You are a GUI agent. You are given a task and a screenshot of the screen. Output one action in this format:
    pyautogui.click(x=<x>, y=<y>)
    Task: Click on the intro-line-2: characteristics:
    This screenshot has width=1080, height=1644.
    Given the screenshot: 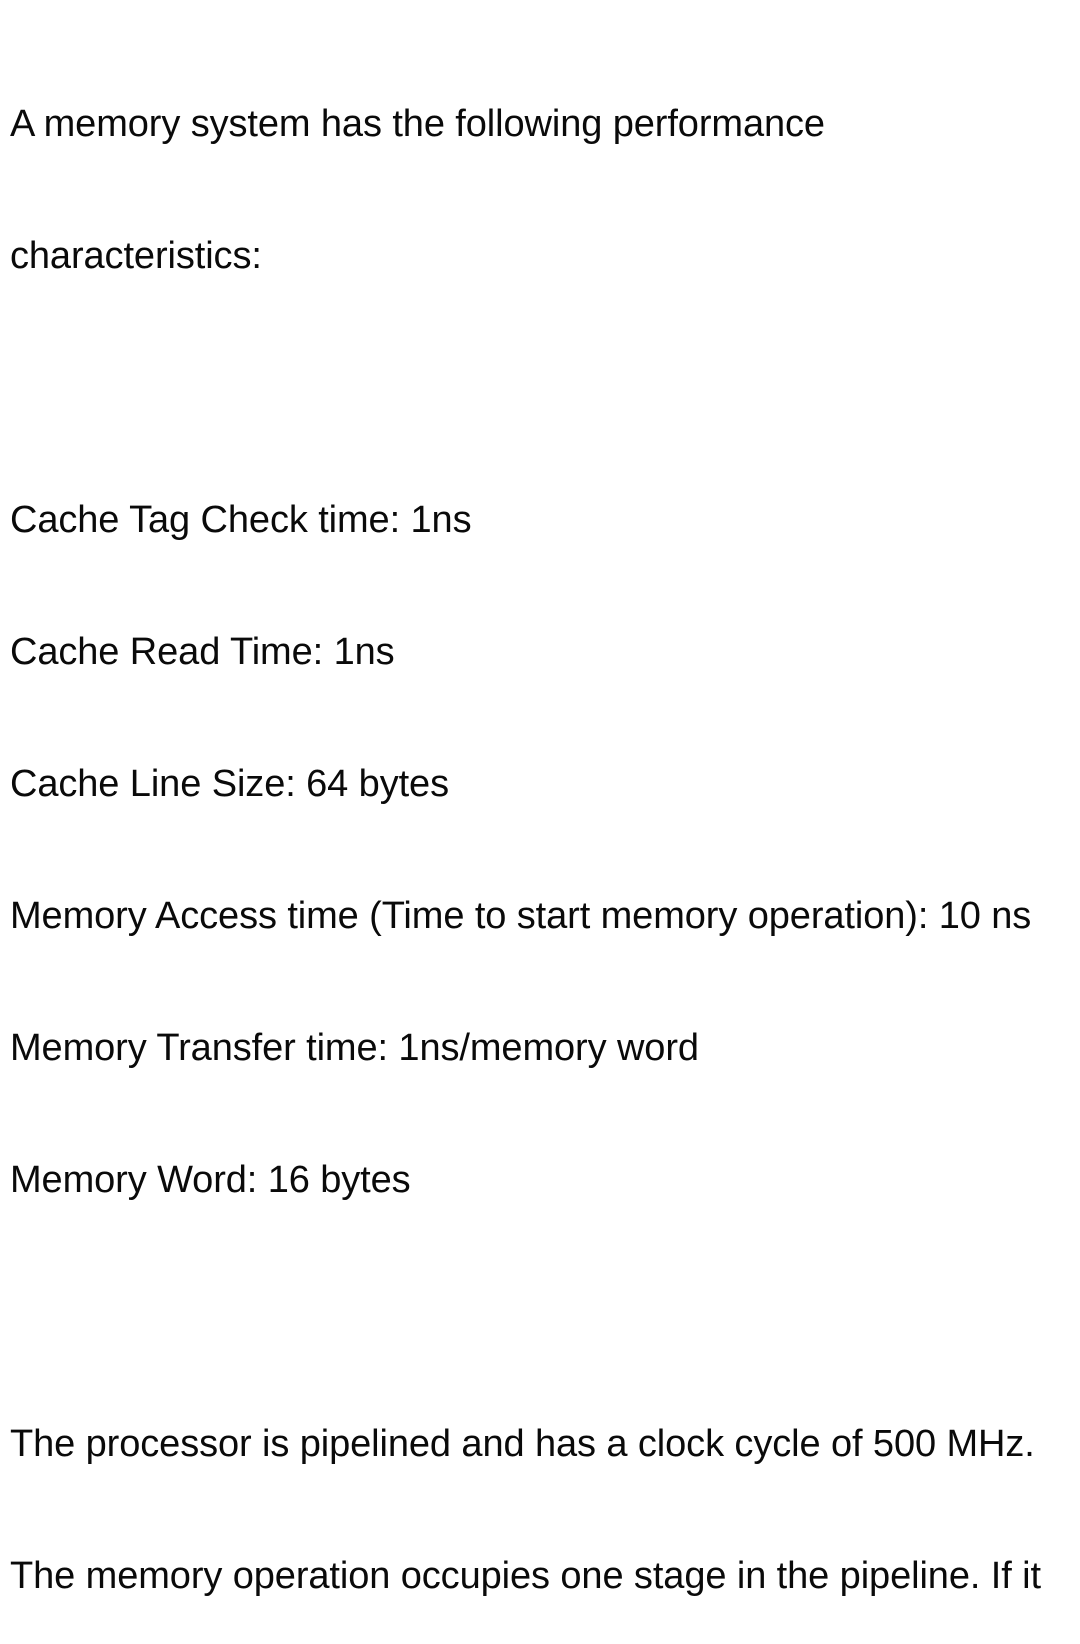 What is the action you would take?
    pyautogui.click(x=136, y=256)
    